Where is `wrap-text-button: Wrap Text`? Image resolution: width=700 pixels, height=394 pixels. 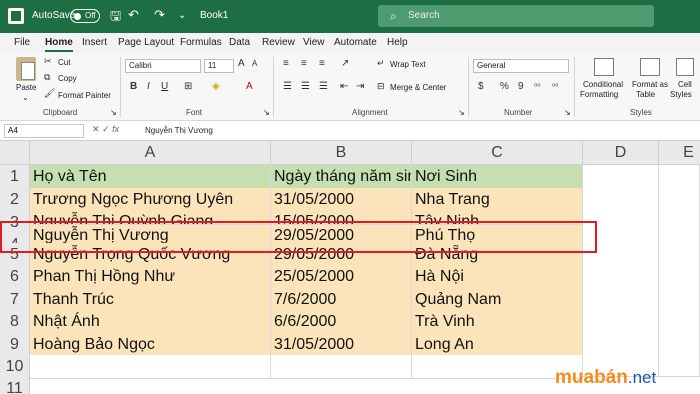 wrap-text-button: Wrap Text is located at coordinates (408, 64).